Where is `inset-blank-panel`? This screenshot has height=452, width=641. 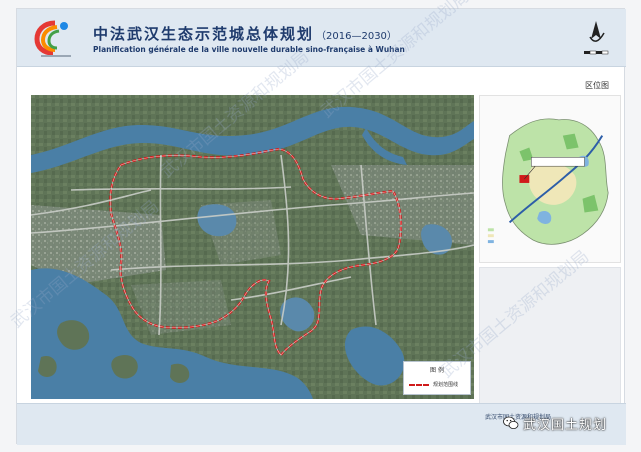 inset-blank-panel is located at coordinates (550, 337).